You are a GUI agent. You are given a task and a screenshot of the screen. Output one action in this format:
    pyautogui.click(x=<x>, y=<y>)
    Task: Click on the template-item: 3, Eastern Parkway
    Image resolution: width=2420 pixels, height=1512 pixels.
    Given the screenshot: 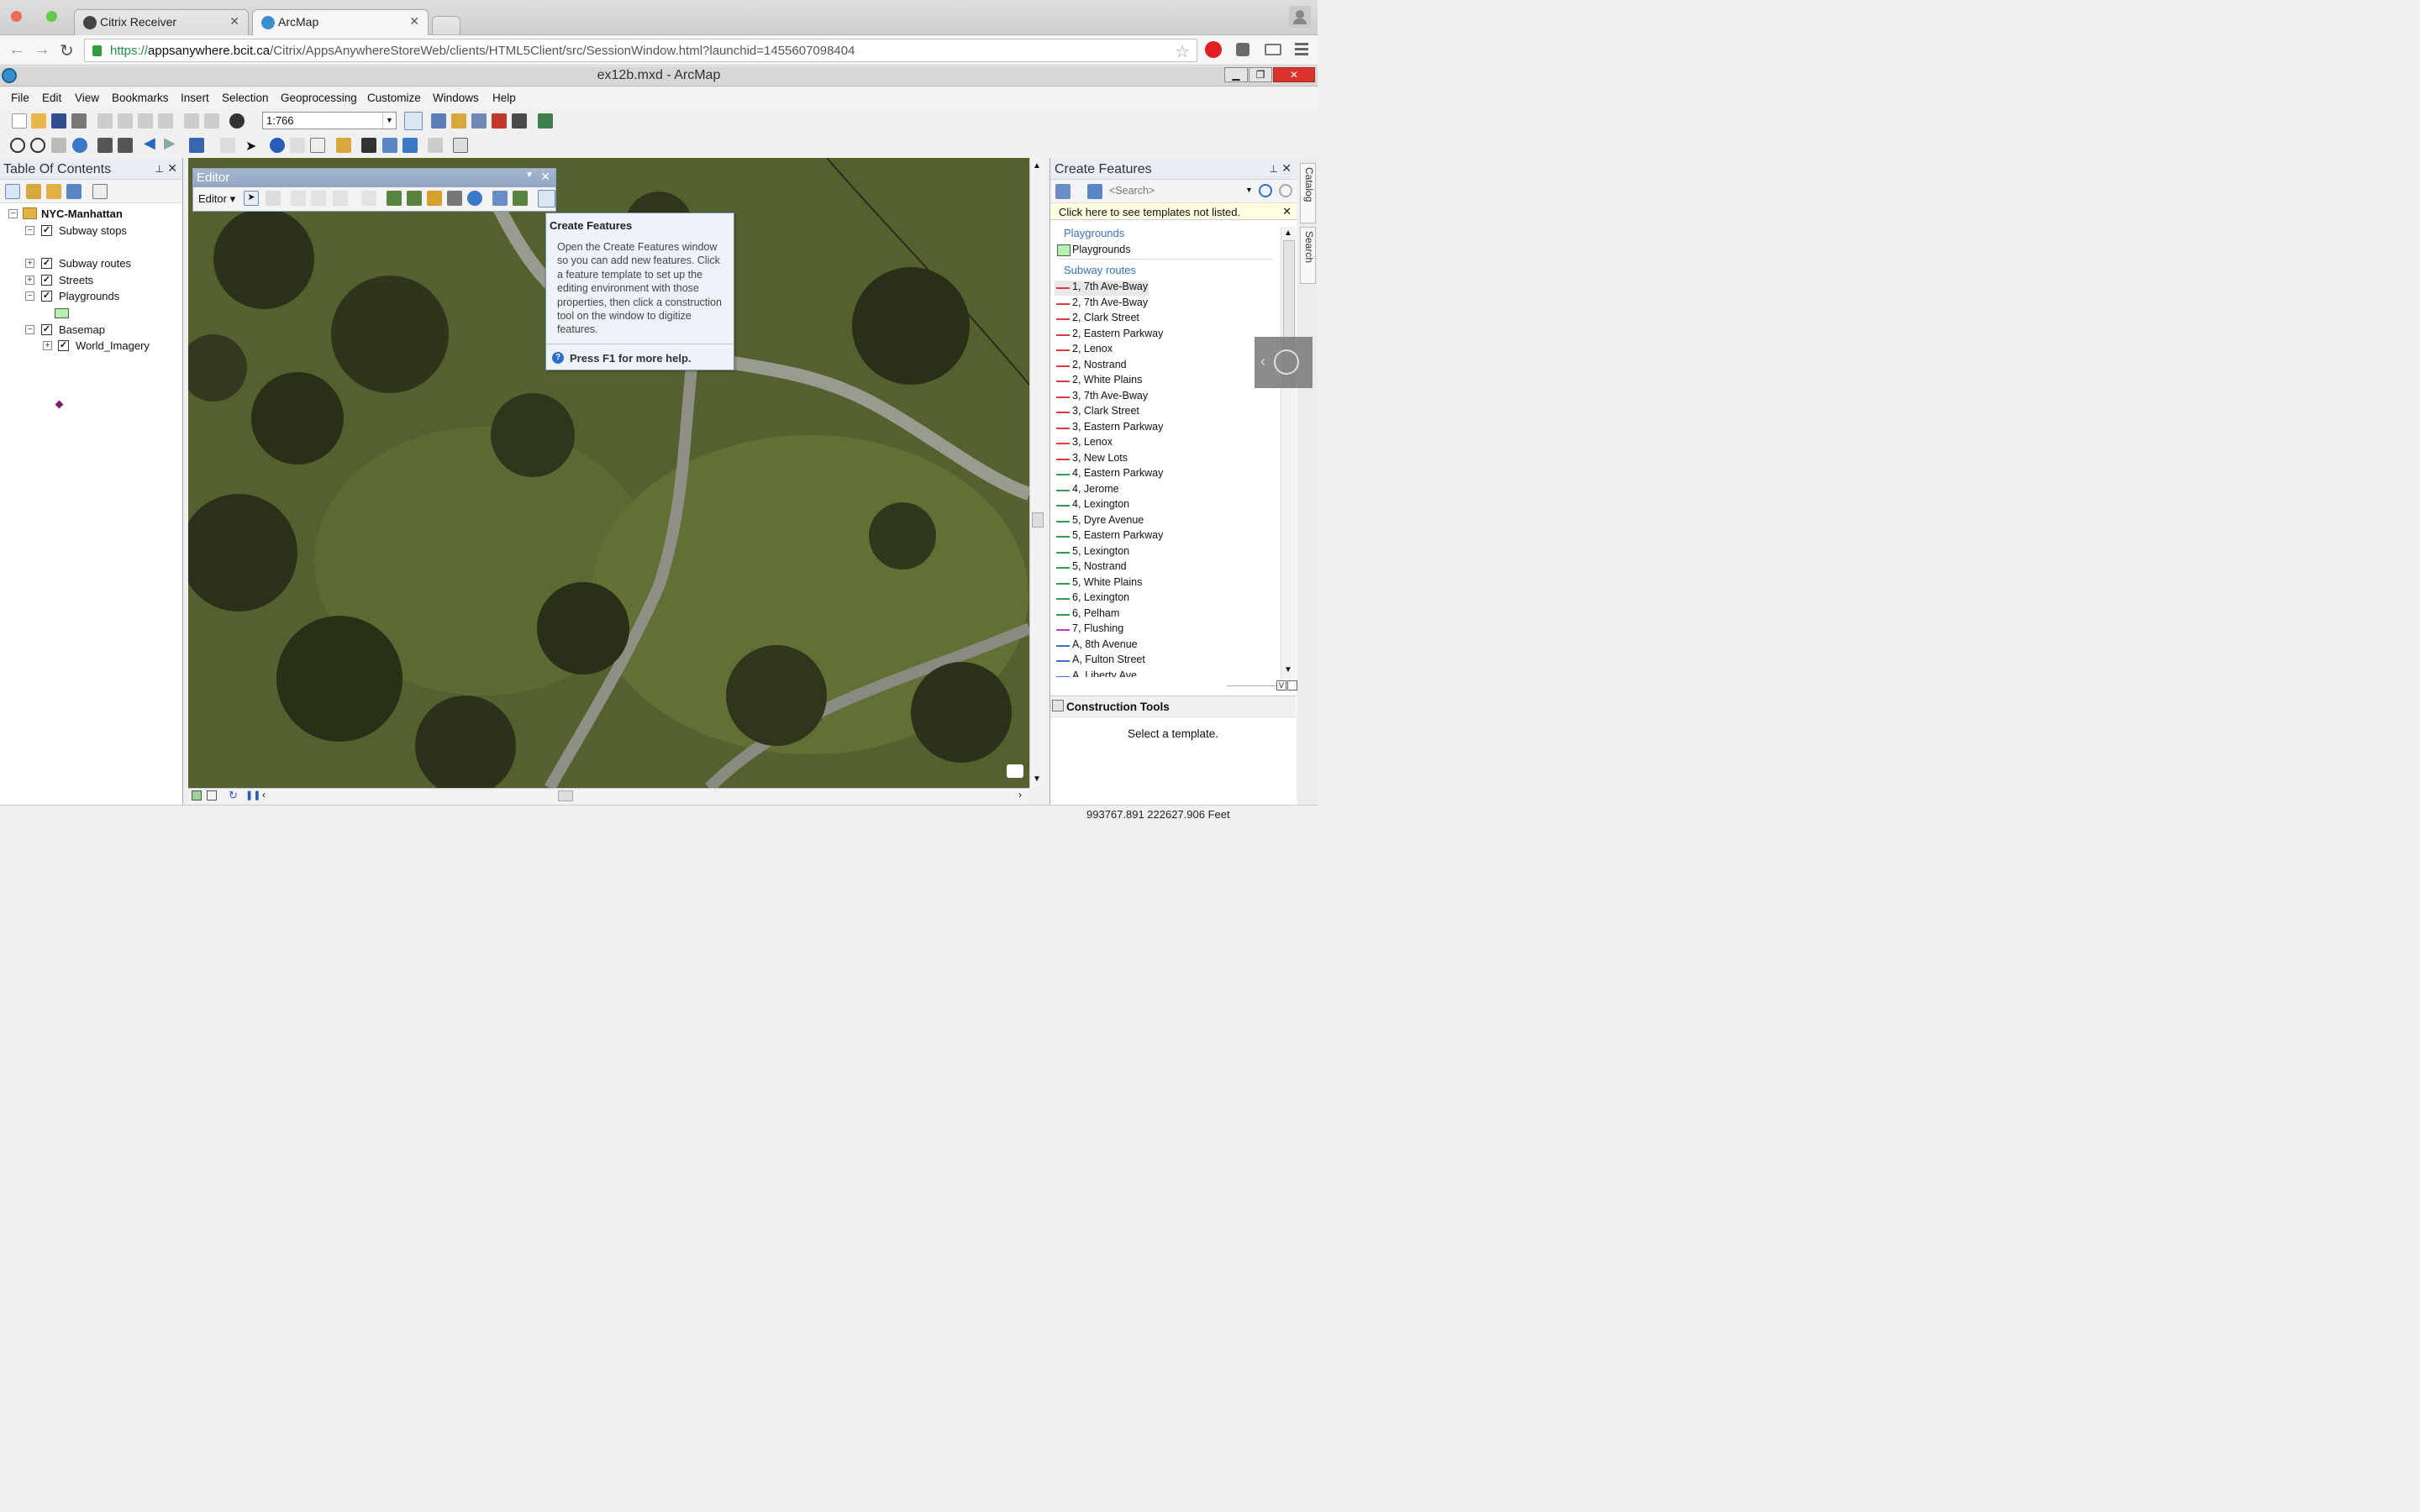 What is the action you would take?
    pyautogui.click(x=1164, y=428)
    